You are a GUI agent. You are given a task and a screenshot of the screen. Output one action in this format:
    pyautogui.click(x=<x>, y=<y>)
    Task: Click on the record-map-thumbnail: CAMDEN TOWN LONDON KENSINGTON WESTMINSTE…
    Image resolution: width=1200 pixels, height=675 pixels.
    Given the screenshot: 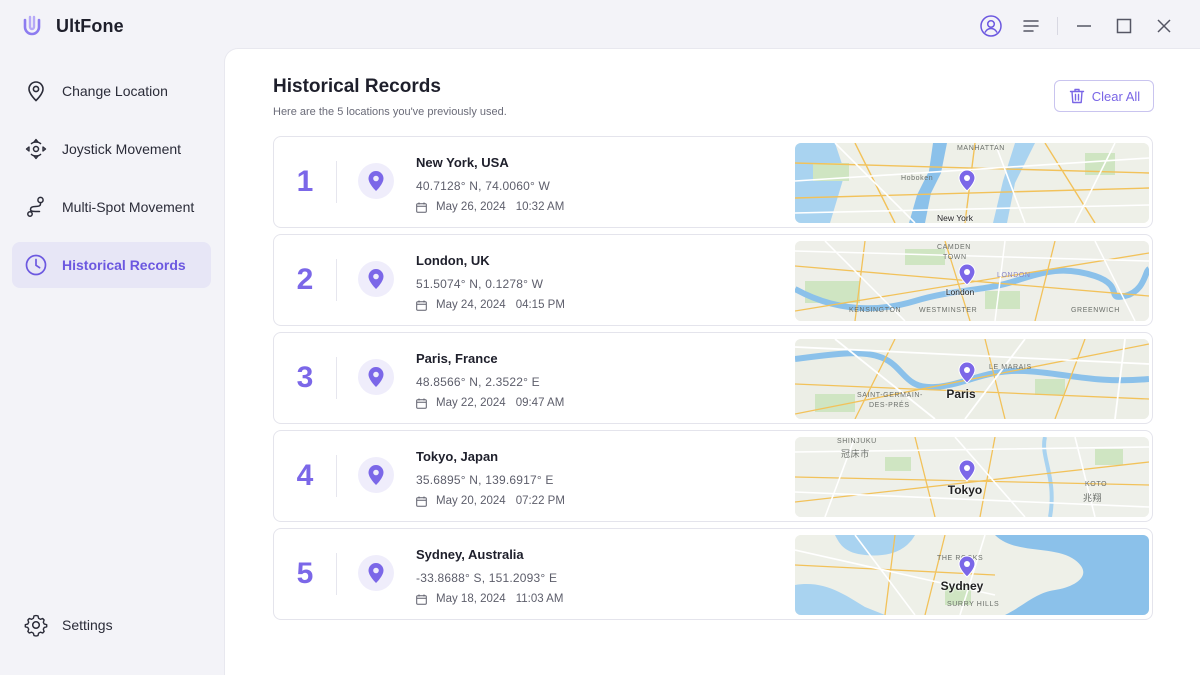 What is the action you would take?
    pyautogui.click(x=972, y=281)
    